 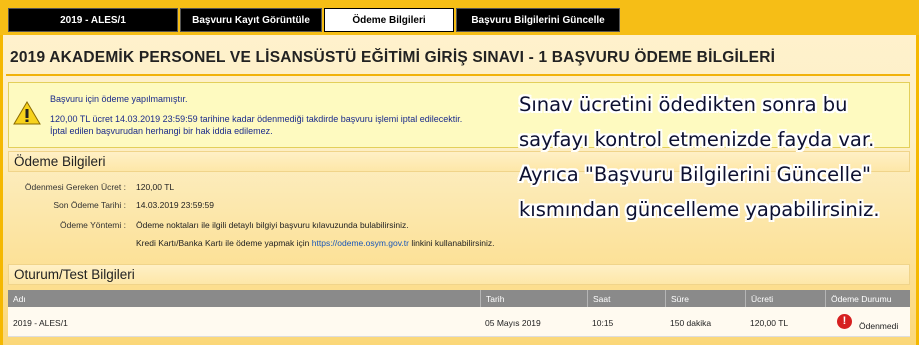 What do you see at coordinates (513, 323) in the screenshot?
I see `cell-date: 05 Mayıs 2019` at bounding box center [513, 323].